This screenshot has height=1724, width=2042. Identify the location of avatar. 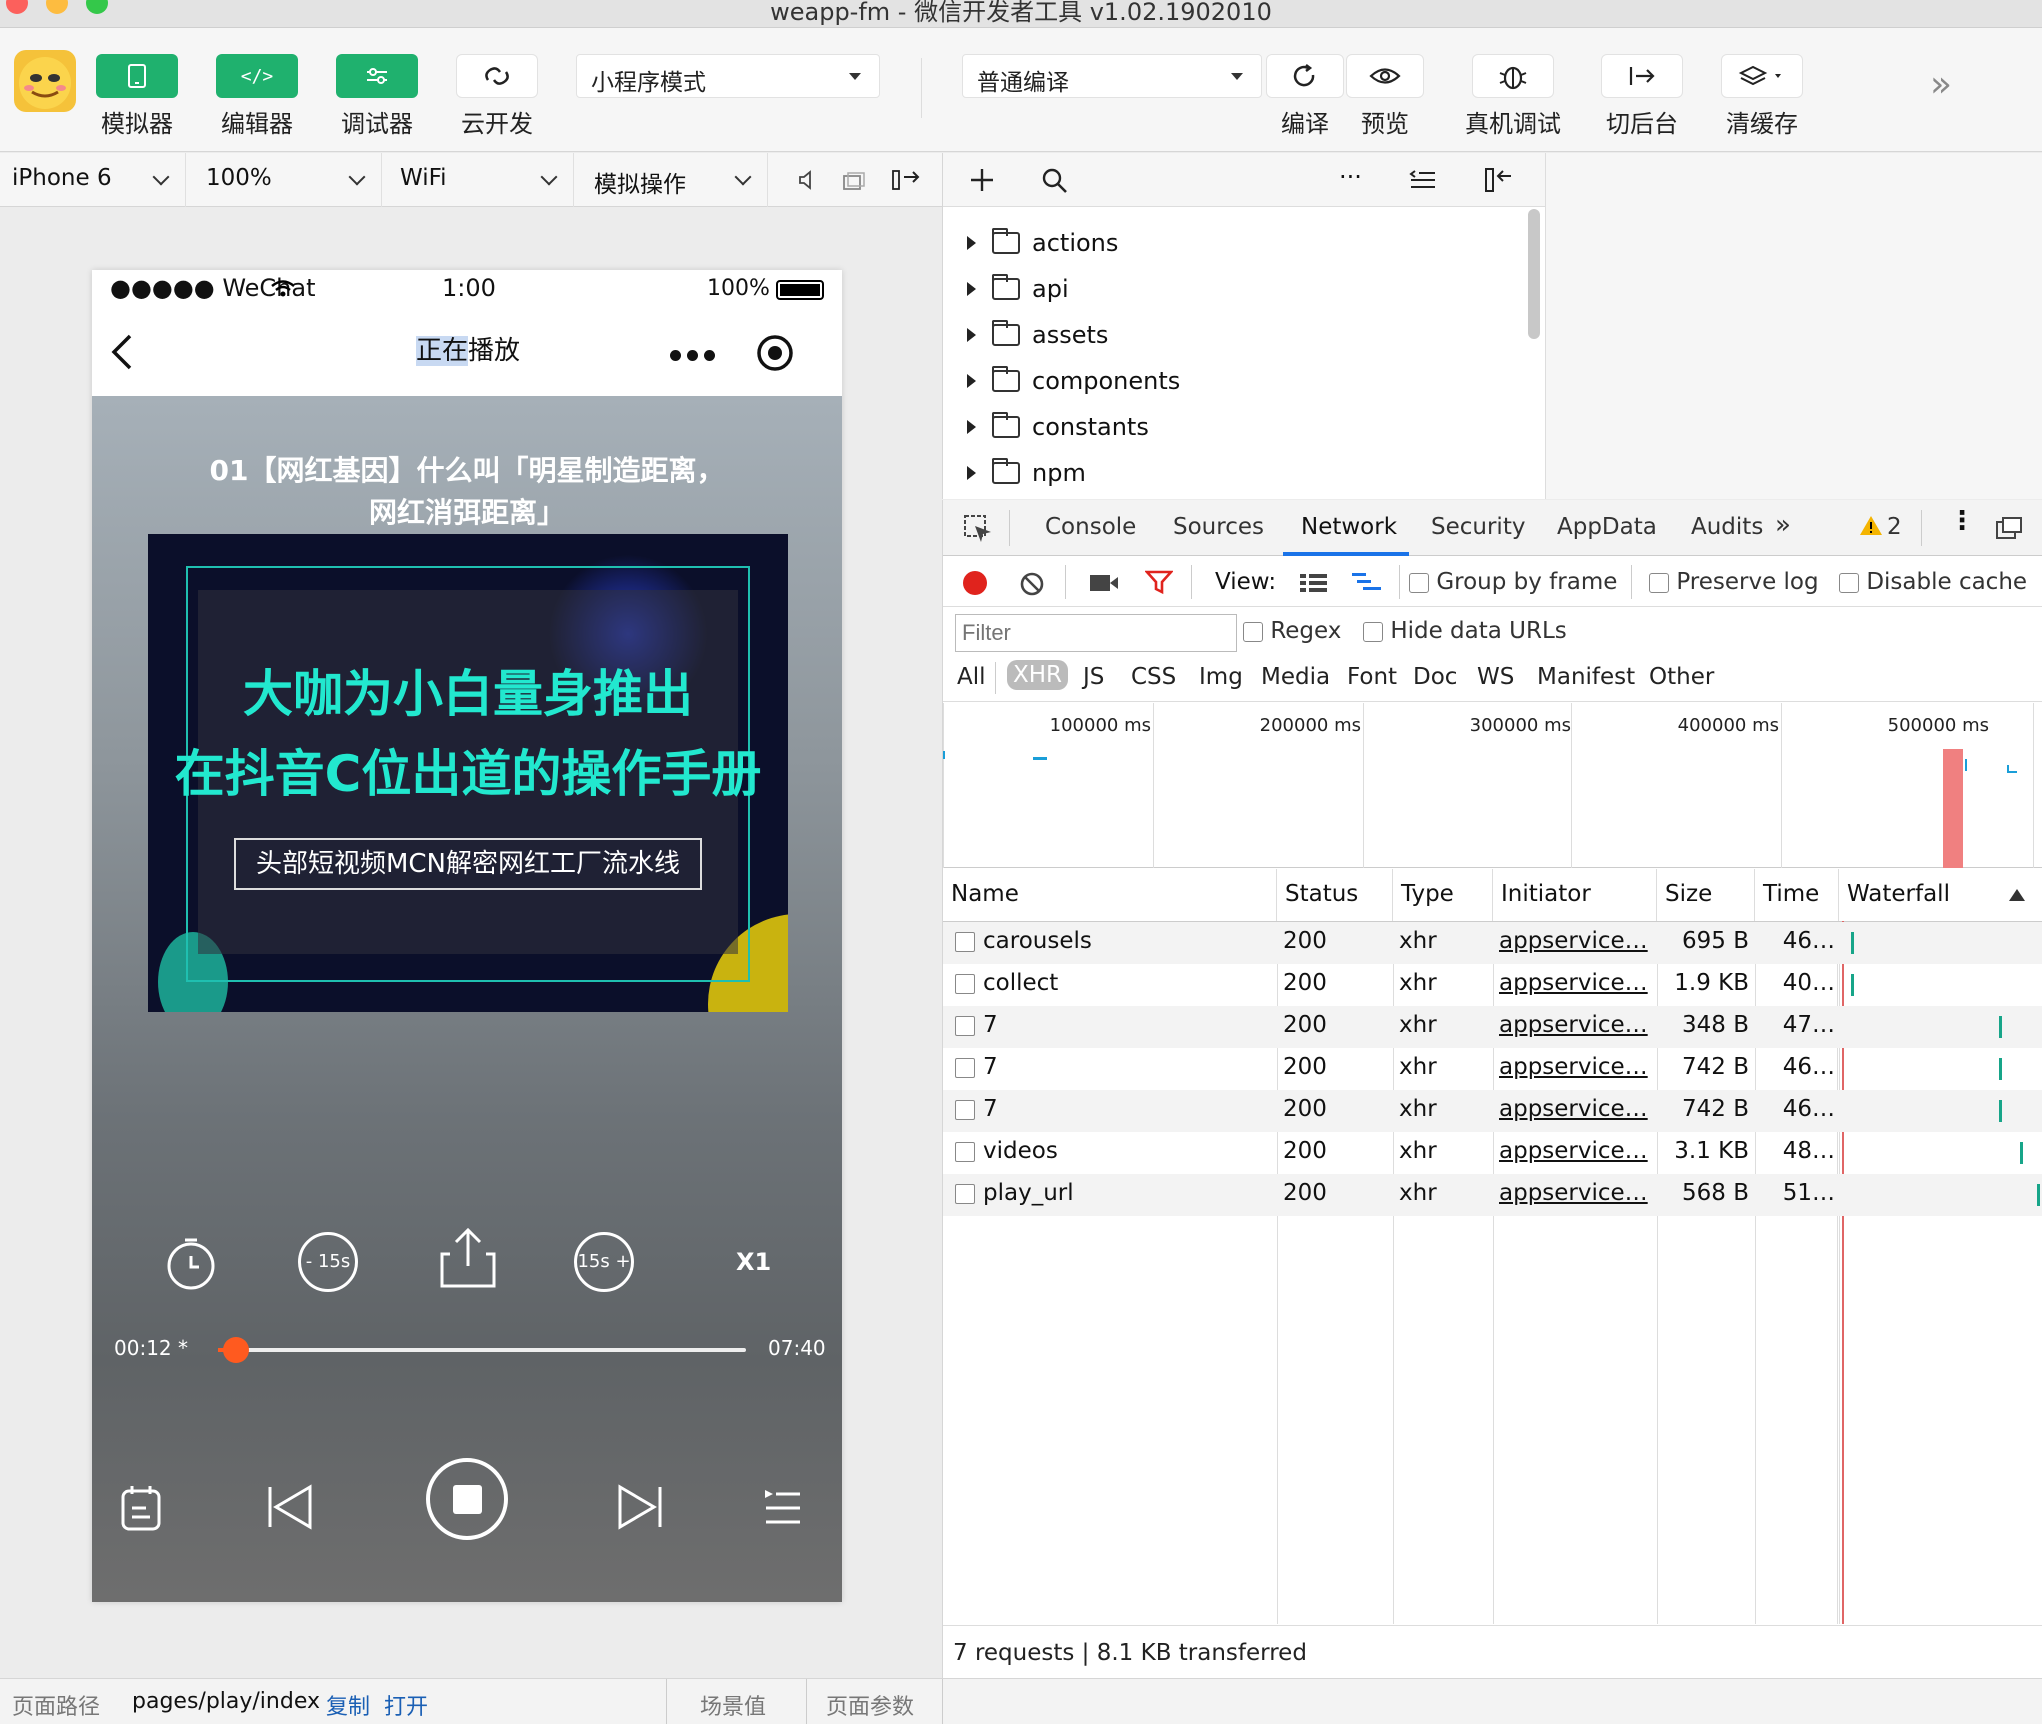
(45, 81).